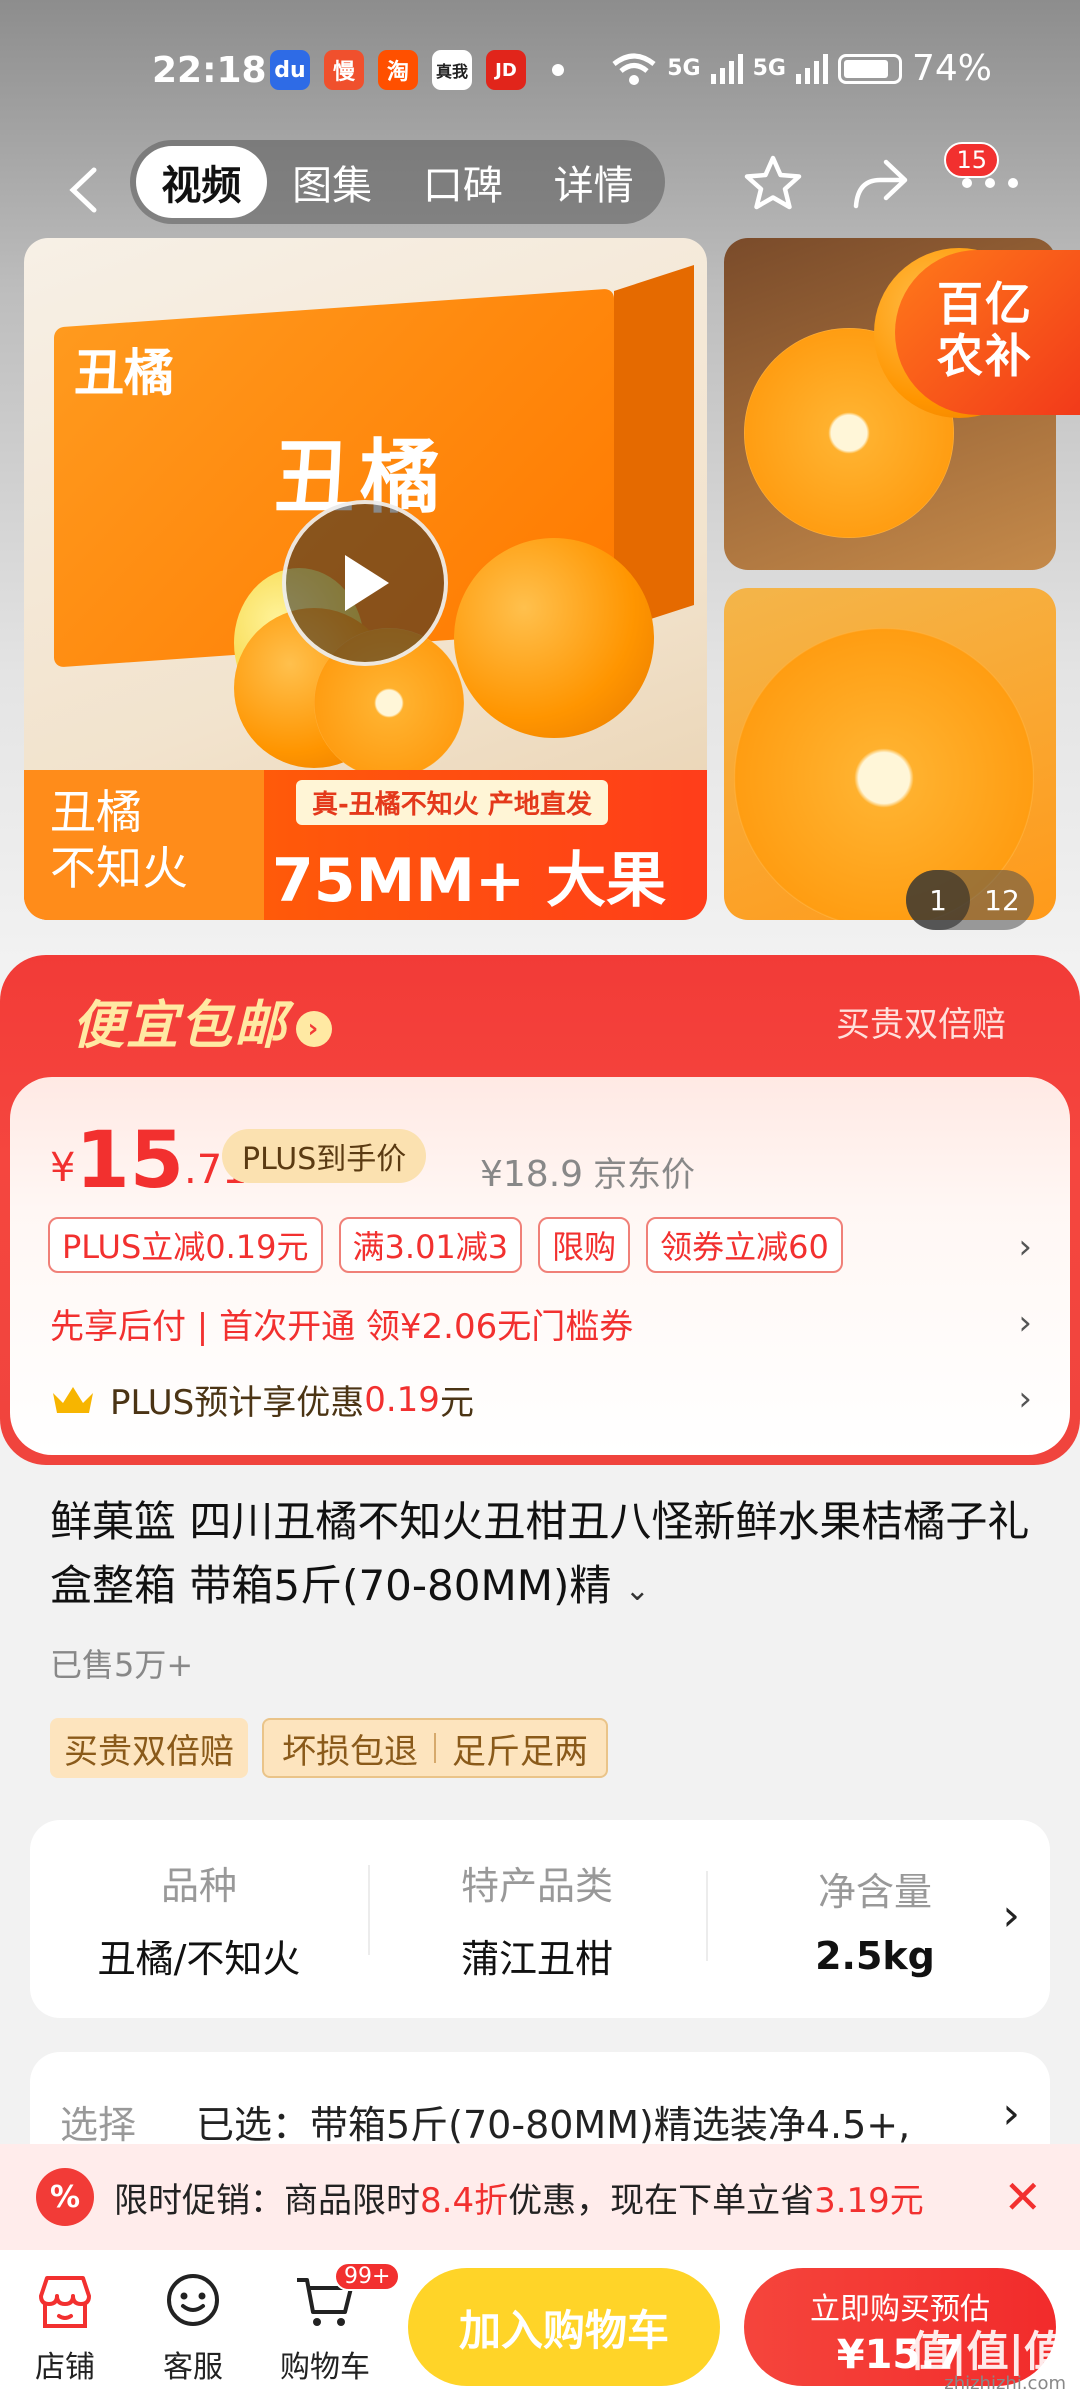  What do you see at coordinates (402, 1399) in the screenshot?
I see `plus-estimate-value: 0.19` at bounding box center [402, 1399].